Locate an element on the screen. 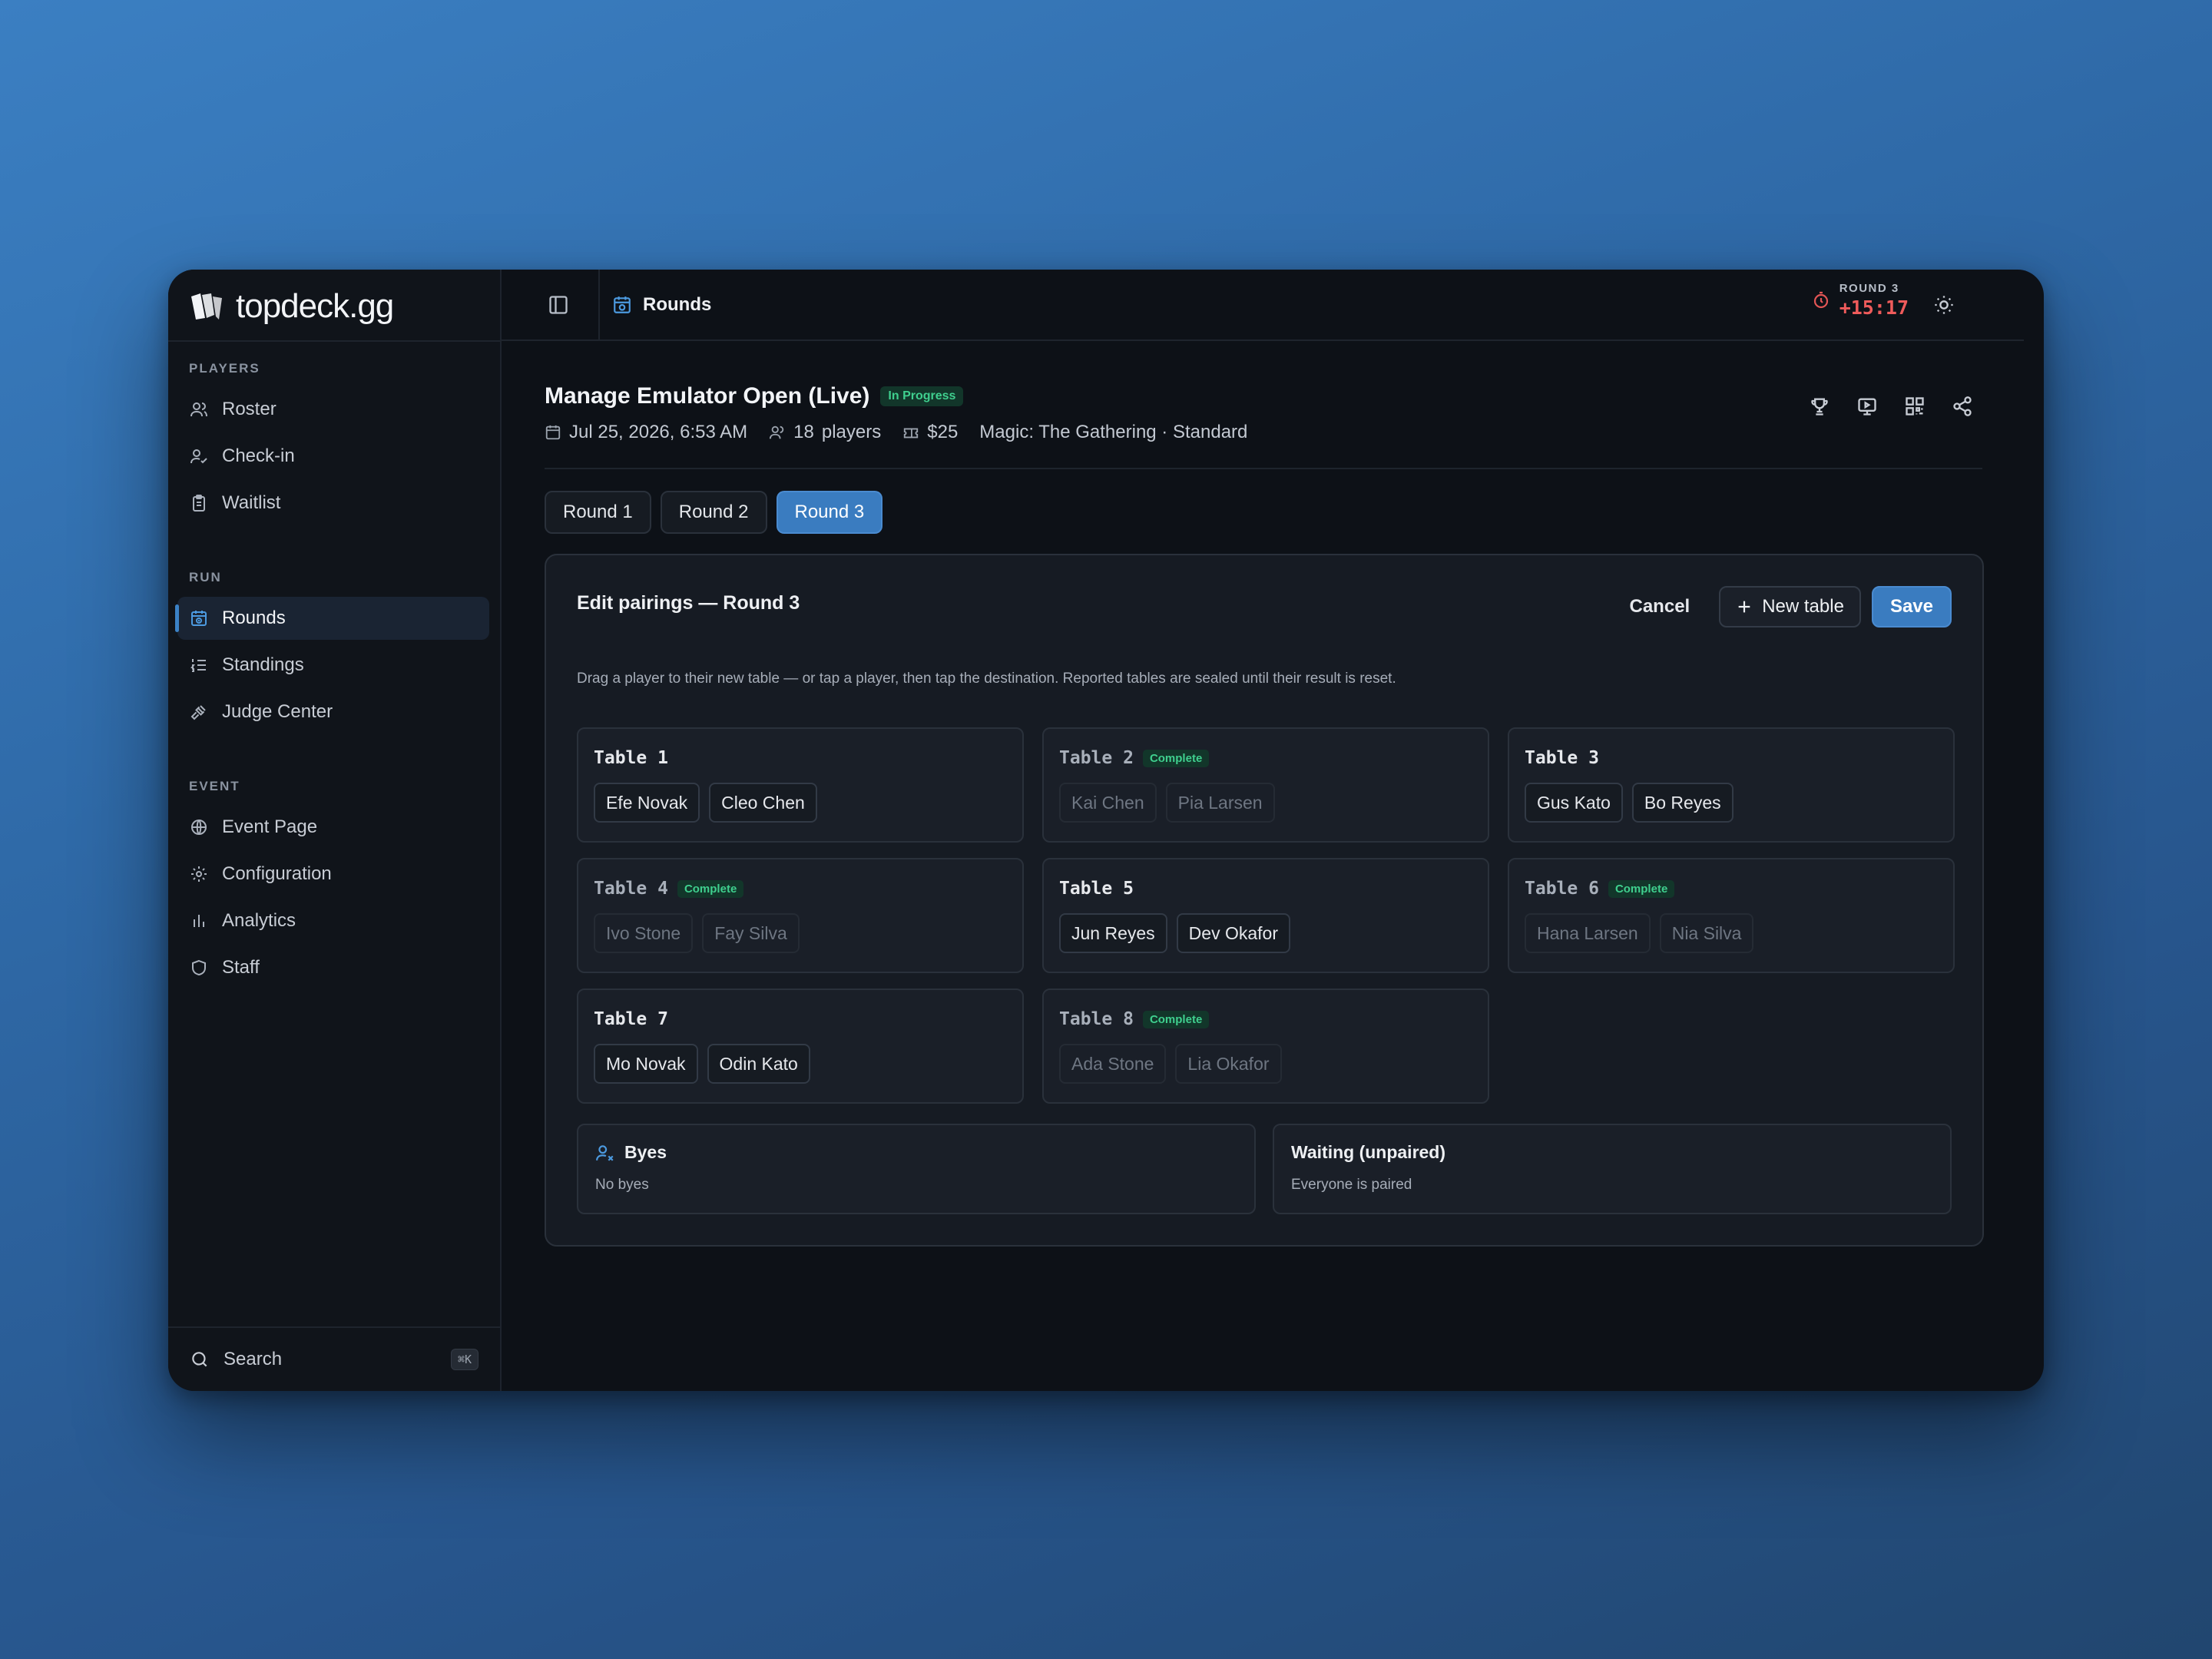 The height and width of the screenshot is (1659, 2212). nav-section-players: PLAYERS Roster Check-in Waitlist is located at coordinates (334, 442).